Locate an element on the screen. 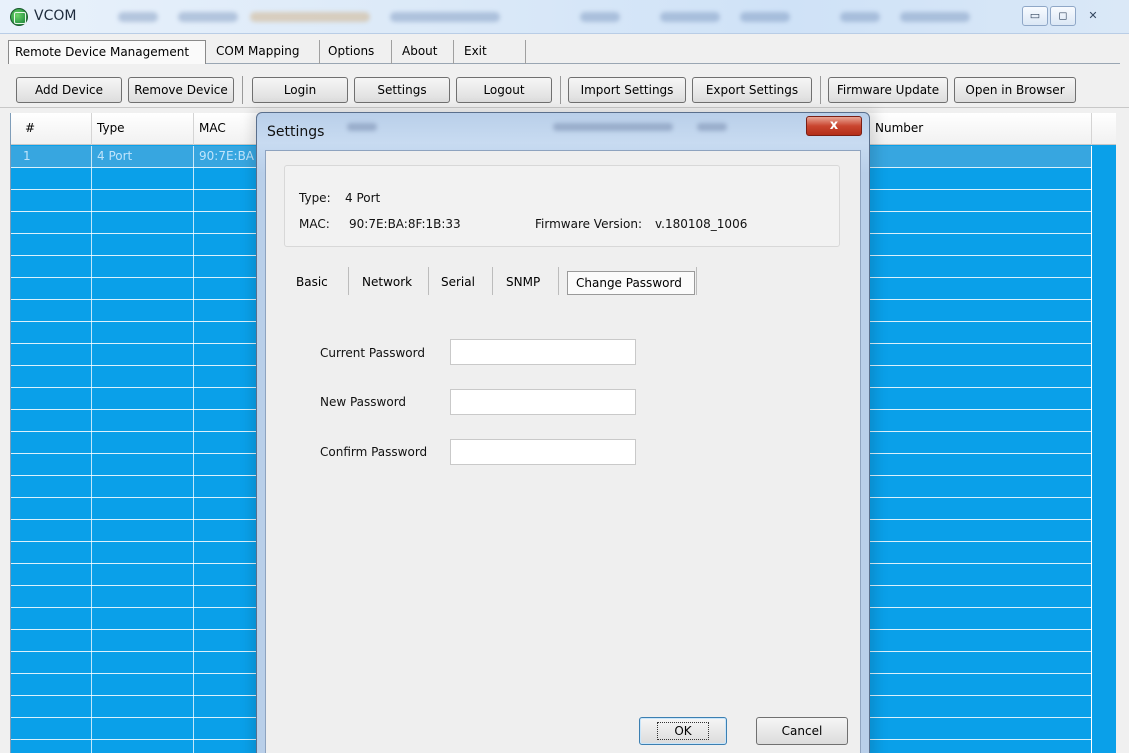 The height and width of the screenshot is (753, 1129). firmware-version-label: Firmware Version: is located at coordinates (588, 224).